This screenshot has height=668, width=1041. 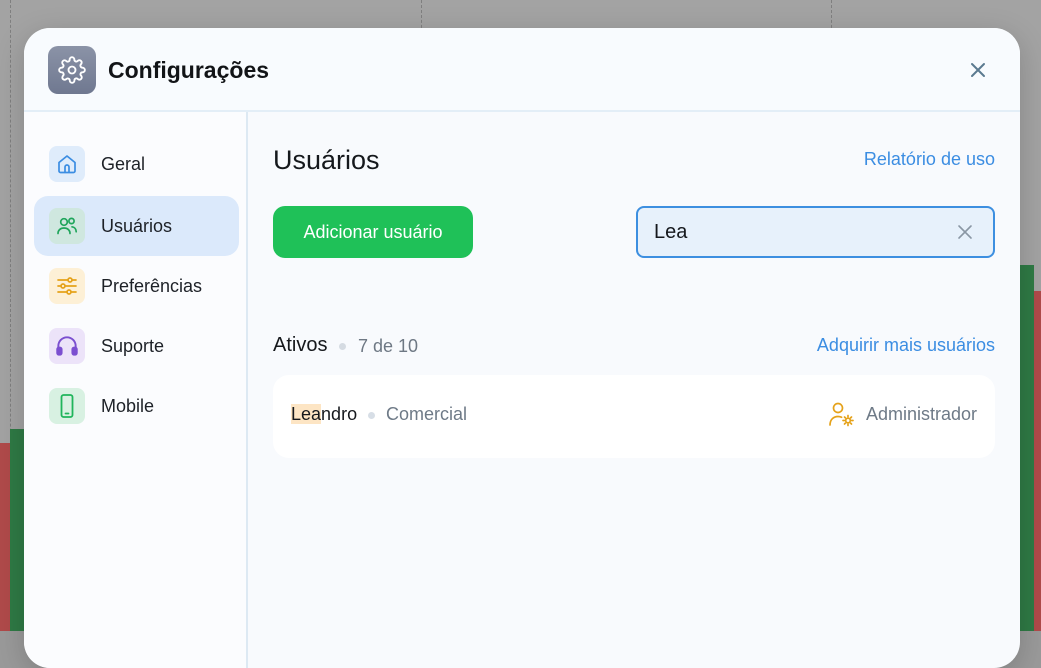 I want to click on sidebar-item-mobile: Mobile, so click(x=136, y=406).